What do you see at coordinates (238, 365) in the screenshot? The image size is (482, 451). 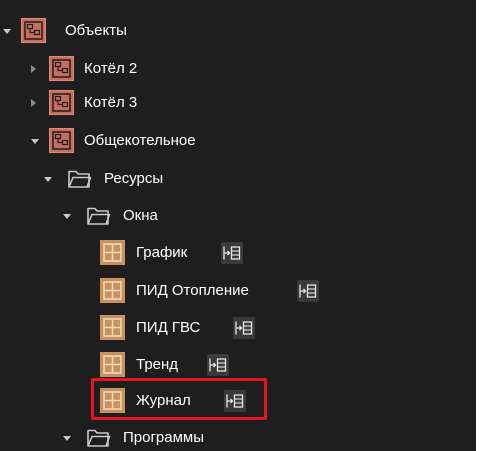 I see `tree-item-trend: Тренд` at bounding box center [238, 365].